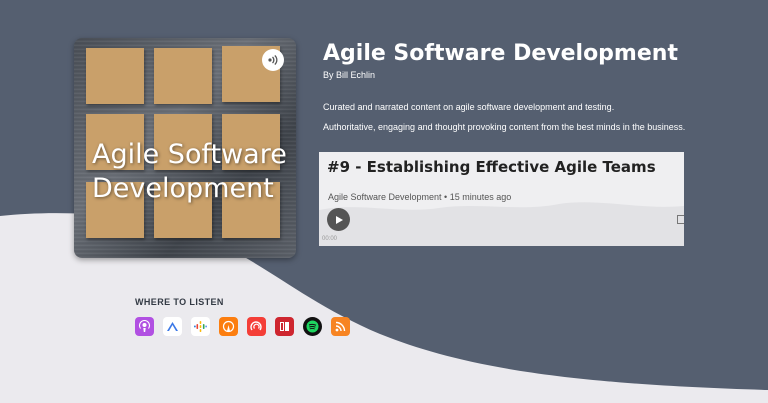 The height and width of the screenshot is (403, 768). Describe the element at coordinates (189, 171) in the screenshot. I see `cover-title: Agile Software Development` at that location.